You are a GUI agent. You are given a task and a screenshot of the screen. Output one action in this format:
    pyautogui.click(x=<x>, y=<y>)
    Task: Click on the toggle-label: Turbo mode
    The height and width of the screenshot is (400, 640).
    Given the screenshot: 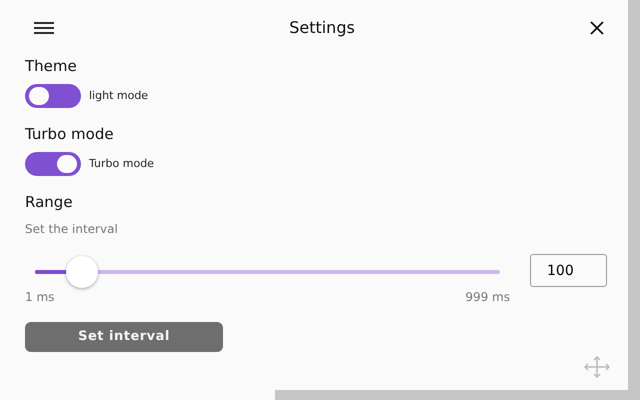 What is the action you would take?
    pyautogui.click(x=121, y=164)
    